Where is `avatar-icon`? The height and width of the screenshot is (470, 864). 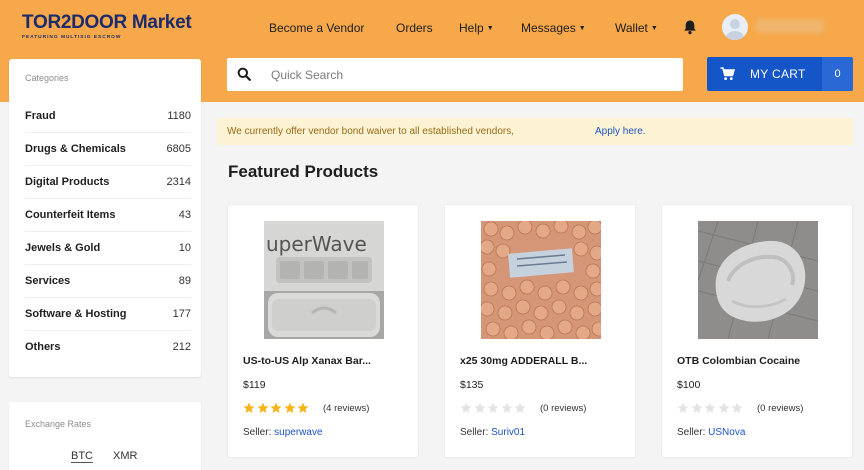
avatar-icon is located at coordinates (735, 27).